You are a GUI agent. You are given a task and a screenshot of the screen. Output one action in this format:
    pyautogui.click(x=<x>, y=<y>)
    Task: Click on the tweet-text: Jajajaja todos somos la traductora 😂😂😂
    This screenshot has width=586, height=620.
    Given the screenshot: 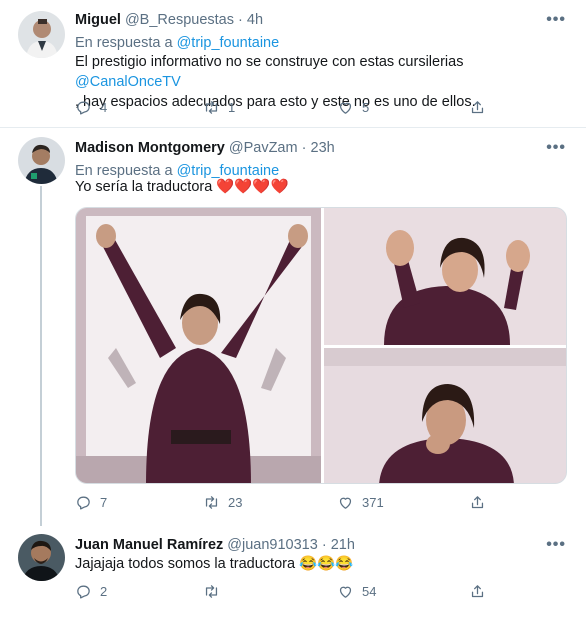 What is the action you would take?
    pyautogui.click(x=322, y=564)
    